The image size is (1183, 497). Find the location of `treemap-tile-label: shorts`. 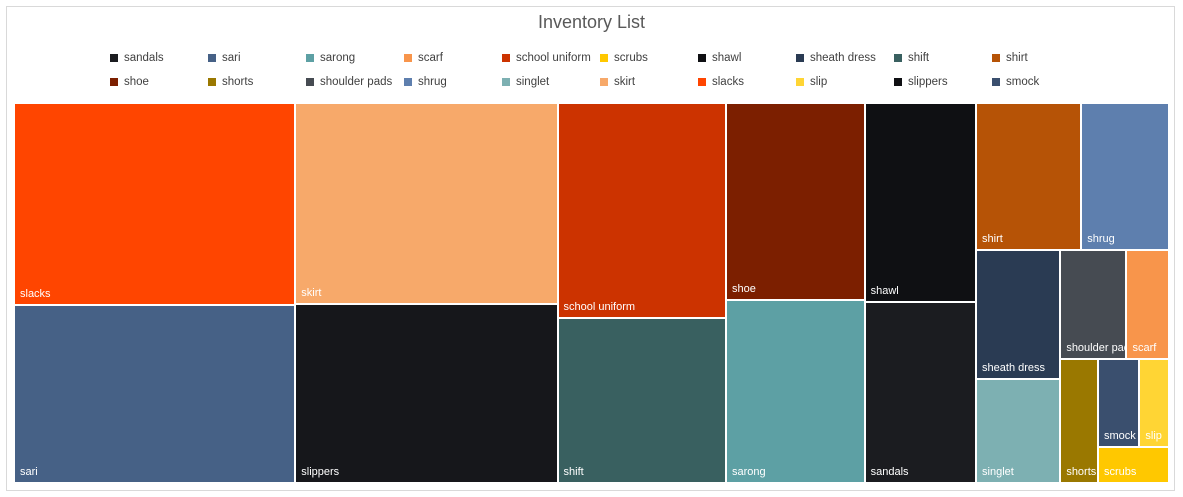

treemap-tile-label: shorts is located at coordinates (1081, 471).